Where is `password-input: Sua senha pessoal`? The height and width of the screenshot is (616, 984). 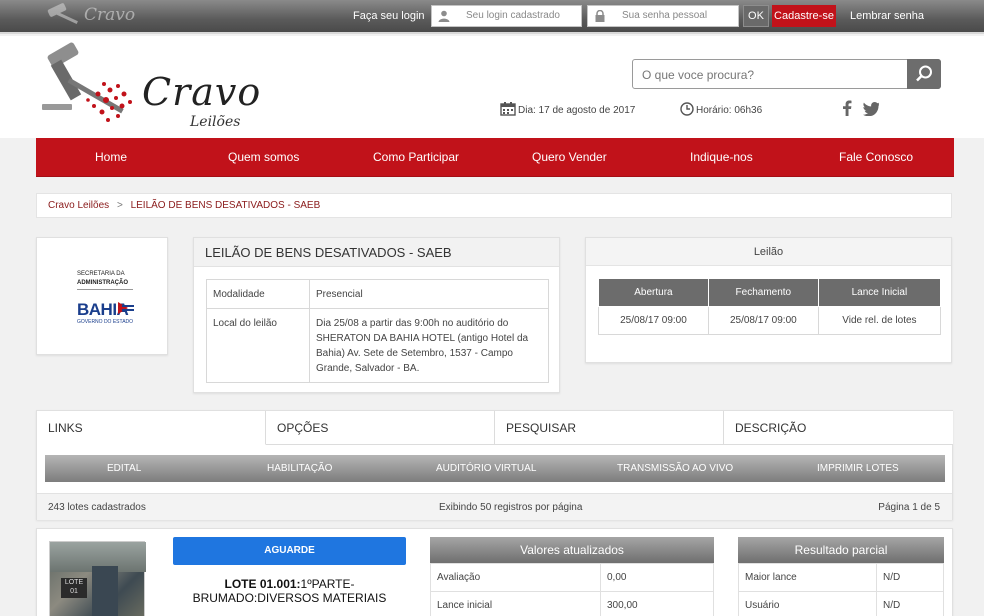 password-input: Sua senha pessoal is located at coordinates (663, 16).